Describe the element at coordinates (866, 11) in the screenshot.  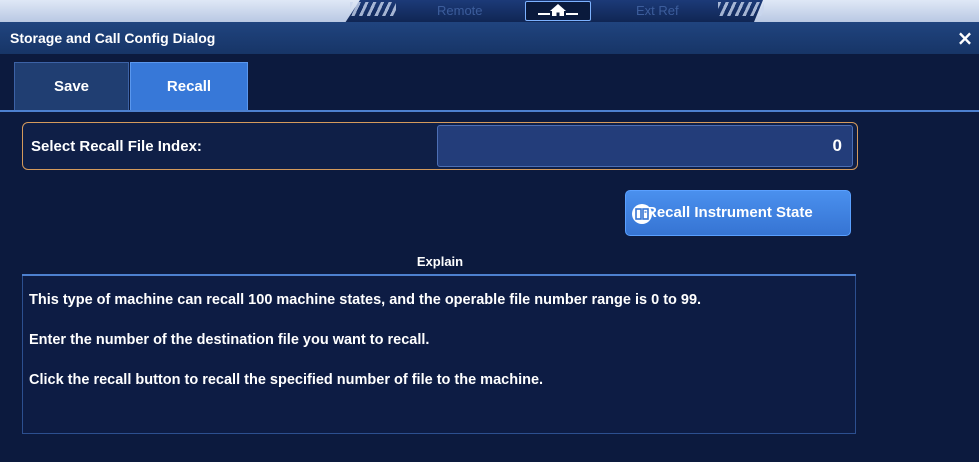
I see `status-bar-right-edge` at that location.